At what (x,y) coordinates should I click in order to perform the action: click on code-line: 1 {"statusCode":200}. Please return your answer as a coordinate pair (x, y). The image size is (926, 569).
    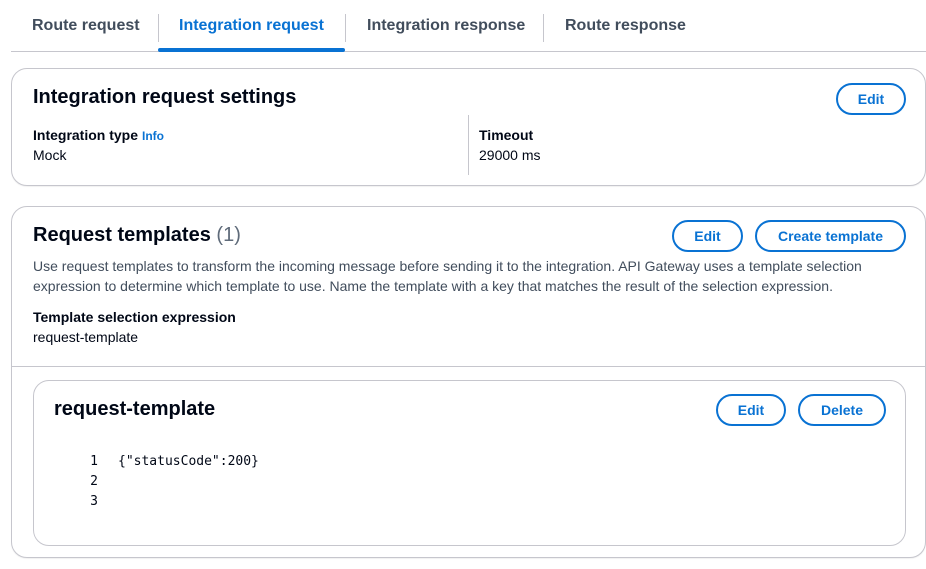
    Looking at the image, I should click on (168, 461).